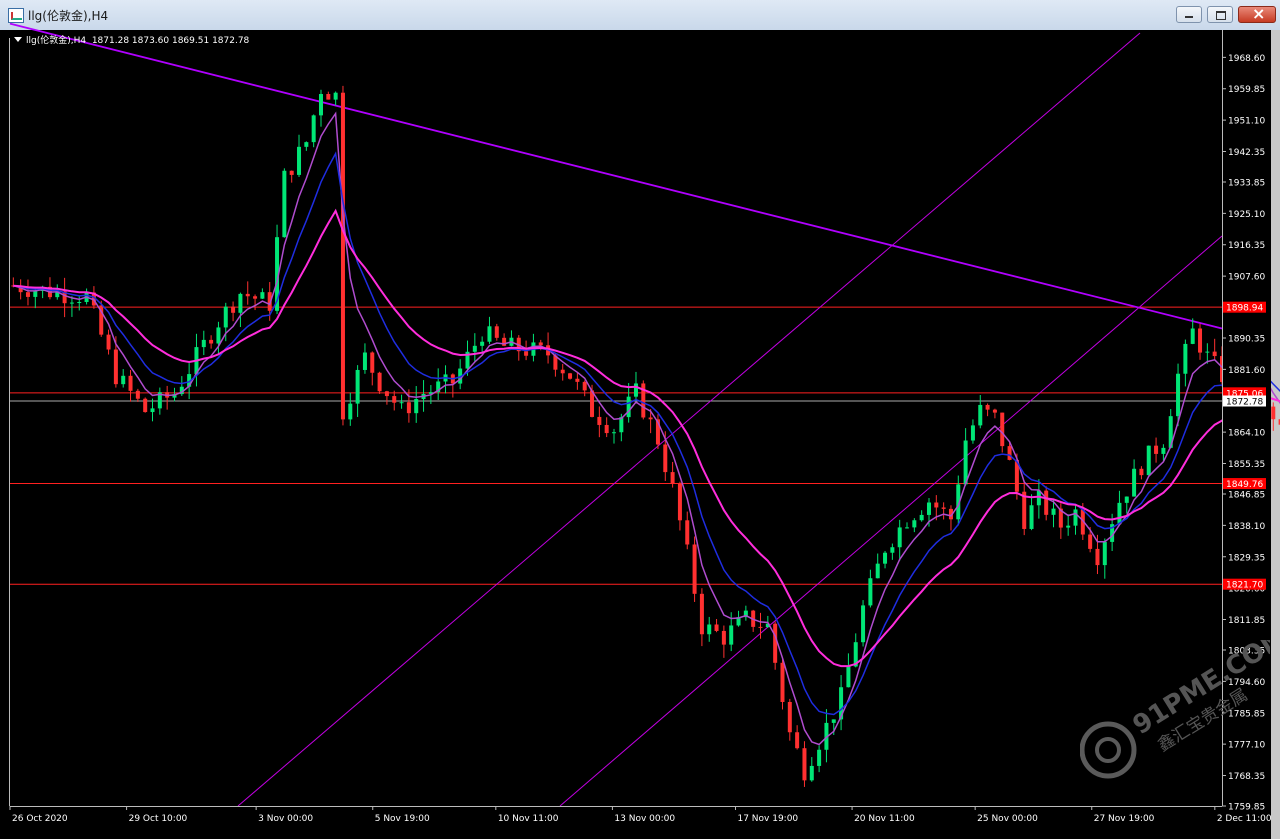  What do you see at coordinates (1246, 339) in the screenshot?
I see `price-tick-label: 1890.35` at bounding box center [1246, 339].